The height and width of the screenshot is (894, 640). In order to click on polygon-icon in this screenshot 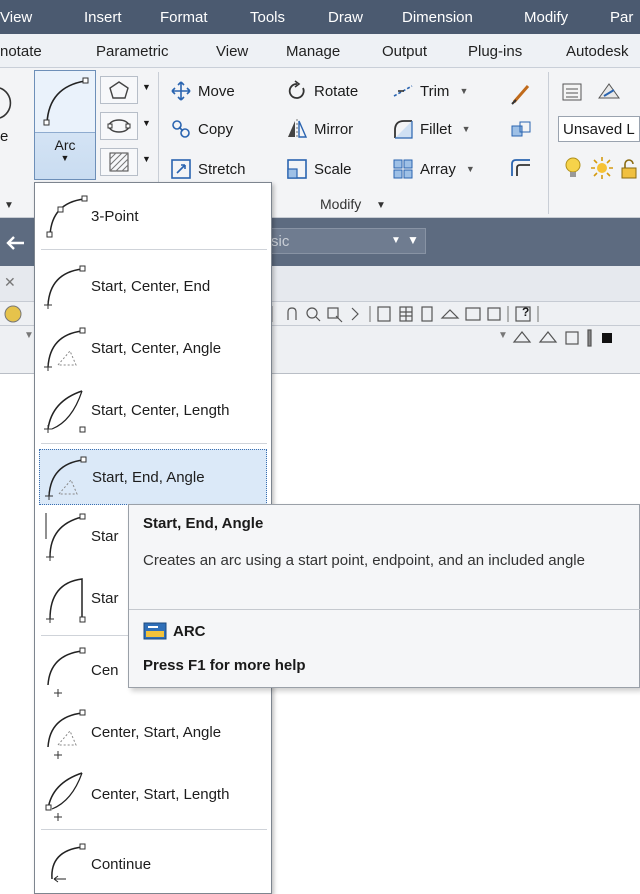, I will do `click(119, 90)`.